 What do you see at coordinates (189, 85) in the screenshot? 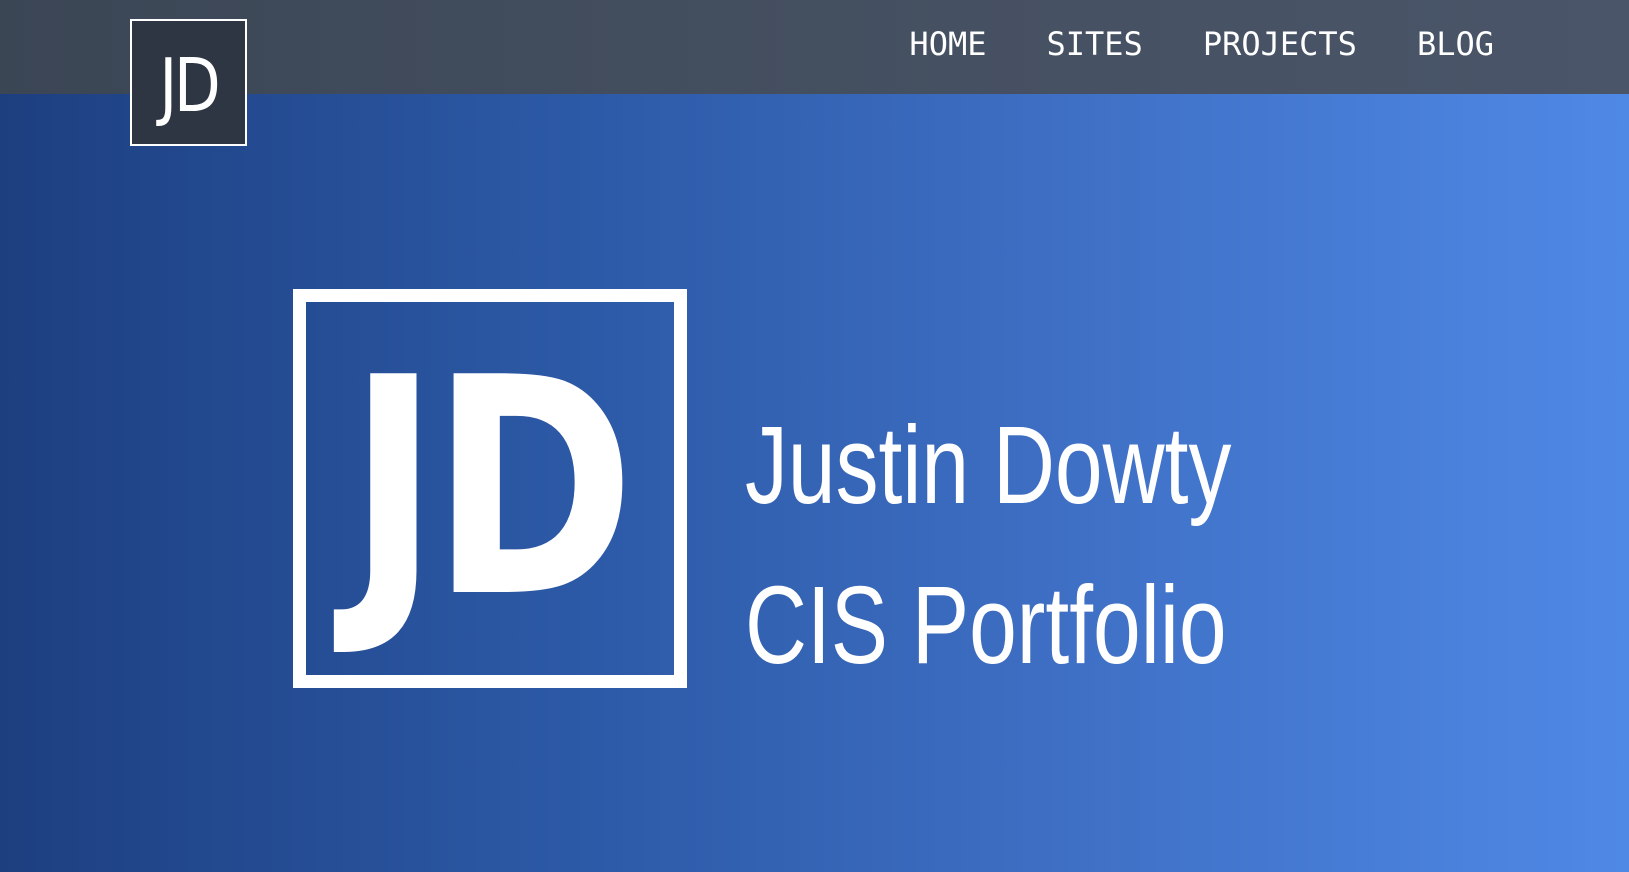
I see `nav-logo-text: JD` at bounding box center [189, 85].